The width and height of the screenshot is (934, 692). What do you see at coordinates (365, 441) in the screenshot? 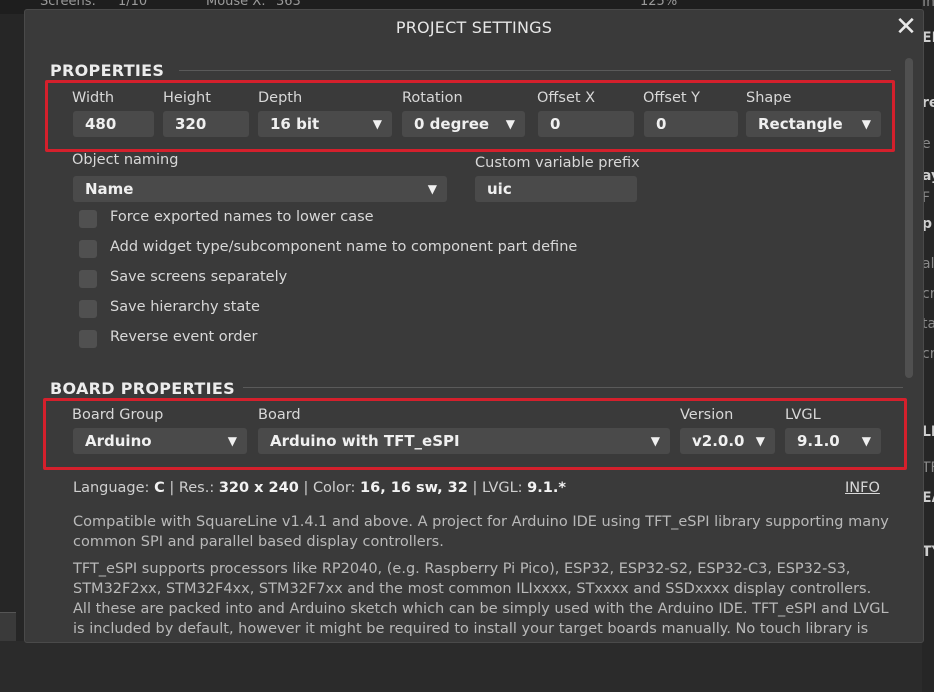
I see `board-select-value: Arduino with TFT_eSPI` at bounding box center [365, 441].